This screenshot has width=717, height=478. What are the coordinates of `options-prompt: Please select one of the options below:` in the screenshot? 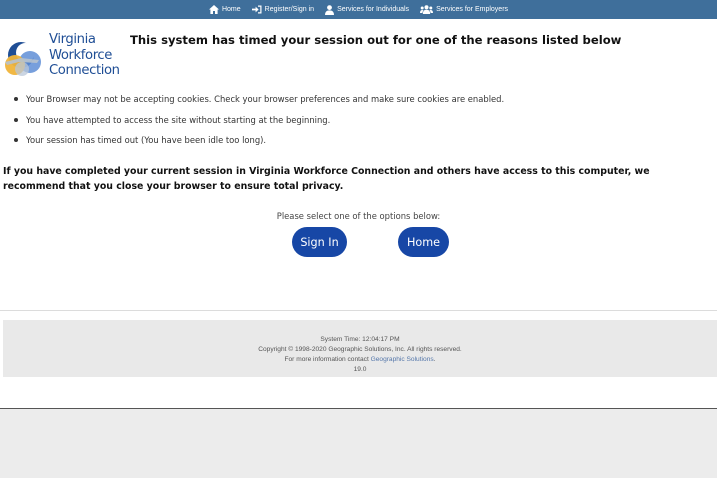 It's located at (358, 216).